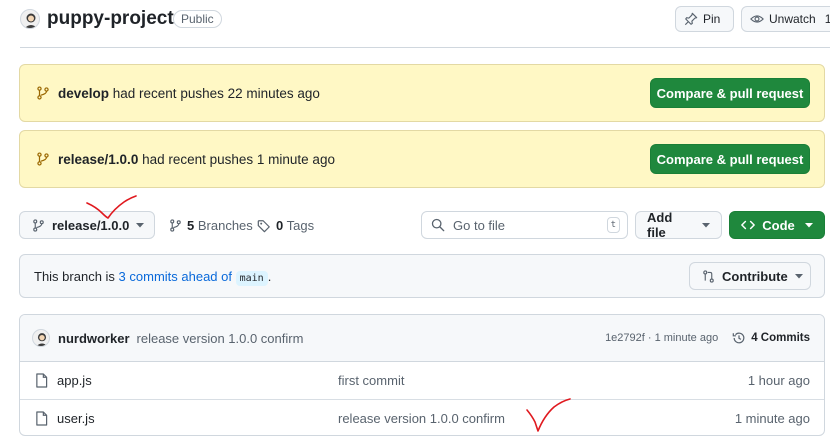  I want to click on code-icon, so click(748, 225).